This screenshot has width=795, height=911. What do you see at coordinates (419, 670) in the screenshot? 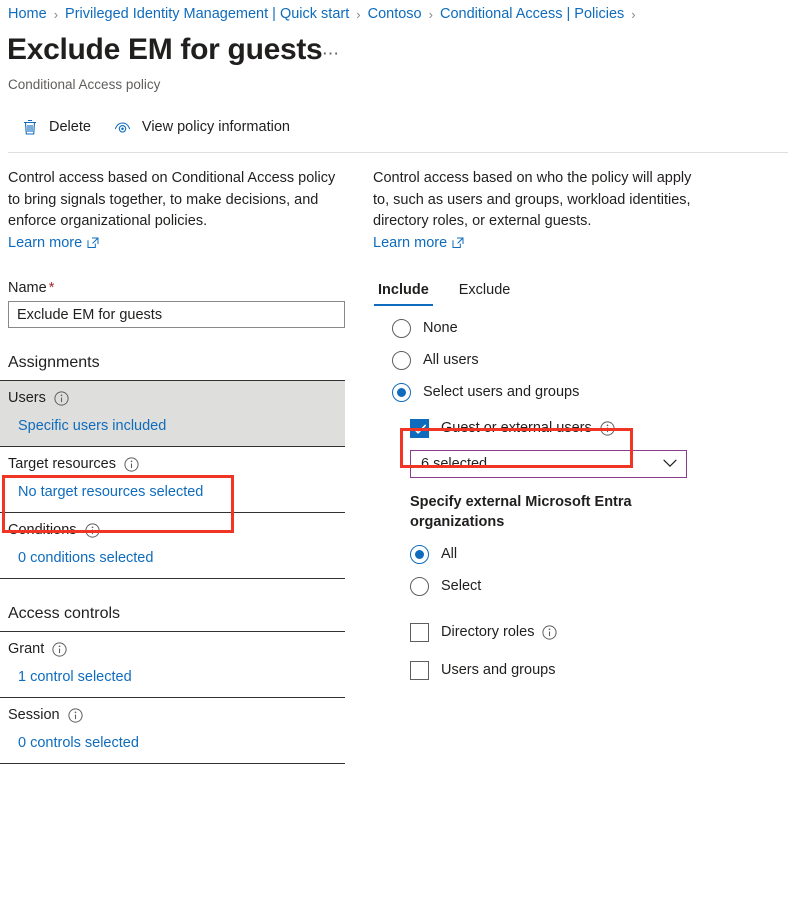
I see `checkbox-users-and-groups-icon` at bounding box center [419, 670].